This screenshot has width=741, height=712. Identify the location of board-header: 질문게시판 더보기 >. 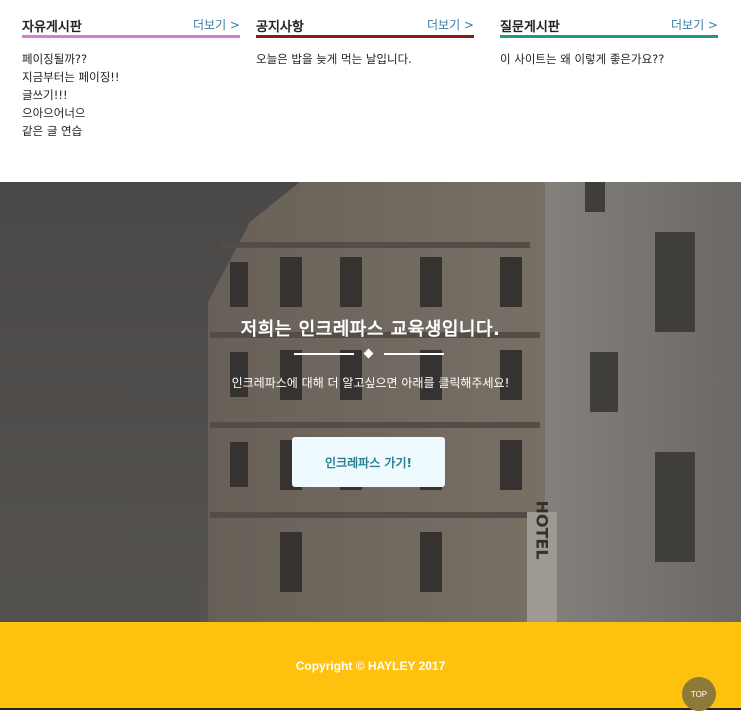
(609, 26).